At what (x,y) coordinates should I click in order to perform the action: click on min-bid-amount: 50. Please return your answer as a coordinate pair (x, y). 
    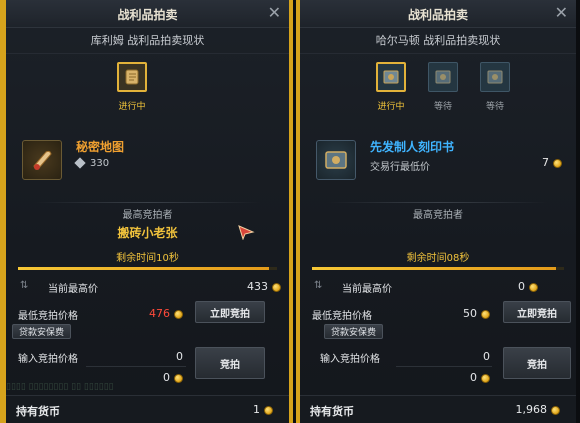
    Looking at the image, I should click on (470, 313).